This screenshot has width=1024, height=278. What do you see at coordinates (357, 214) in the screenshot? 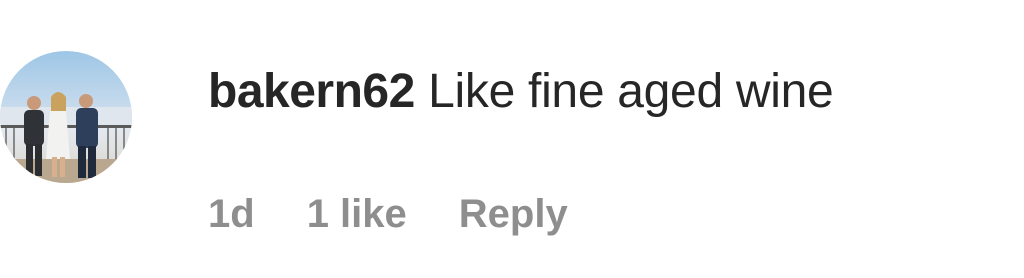
I see `comment-likes-count: 1 like` at bounding box center [357, 214].